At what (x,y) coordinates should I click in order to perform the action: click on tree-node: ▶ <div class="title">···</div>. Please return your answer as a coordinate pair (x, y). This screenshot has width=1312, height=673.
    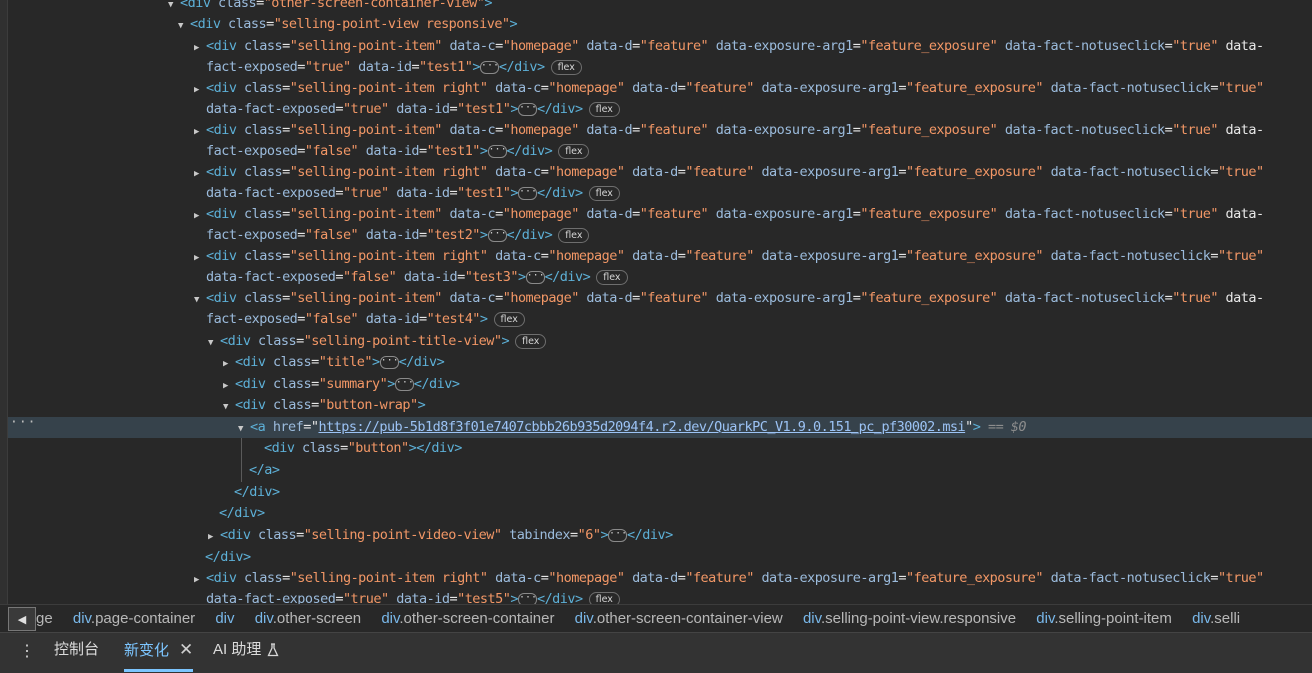
    Looking at the image, I should click on (660, 362).